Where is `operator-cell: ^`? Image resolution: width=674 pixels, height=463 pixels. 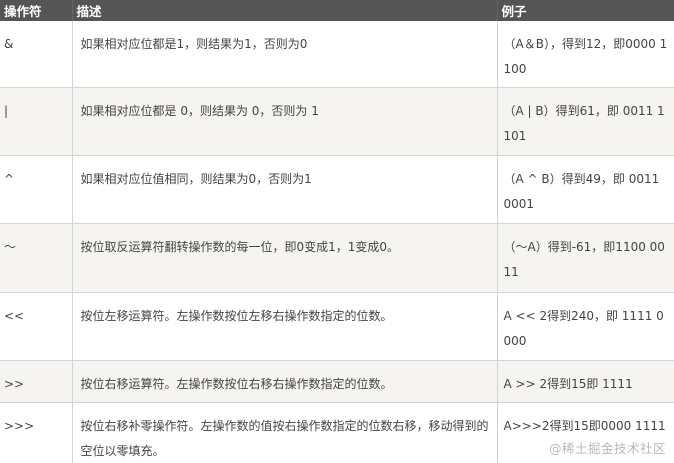
operator-cell: ^ is located at coordinates (36, 189).